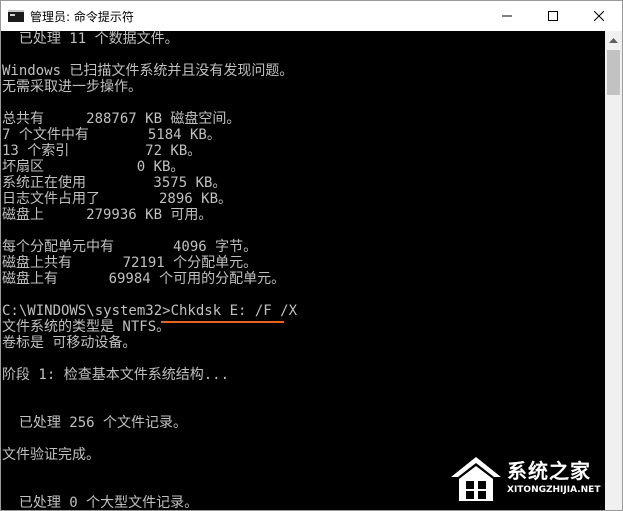 This screenshot has width=623, height=511. Describe the element at coordinates (111, 135) in the screenshot. I see `console-line: 7 个文件中有 5184 KB。` at that location.